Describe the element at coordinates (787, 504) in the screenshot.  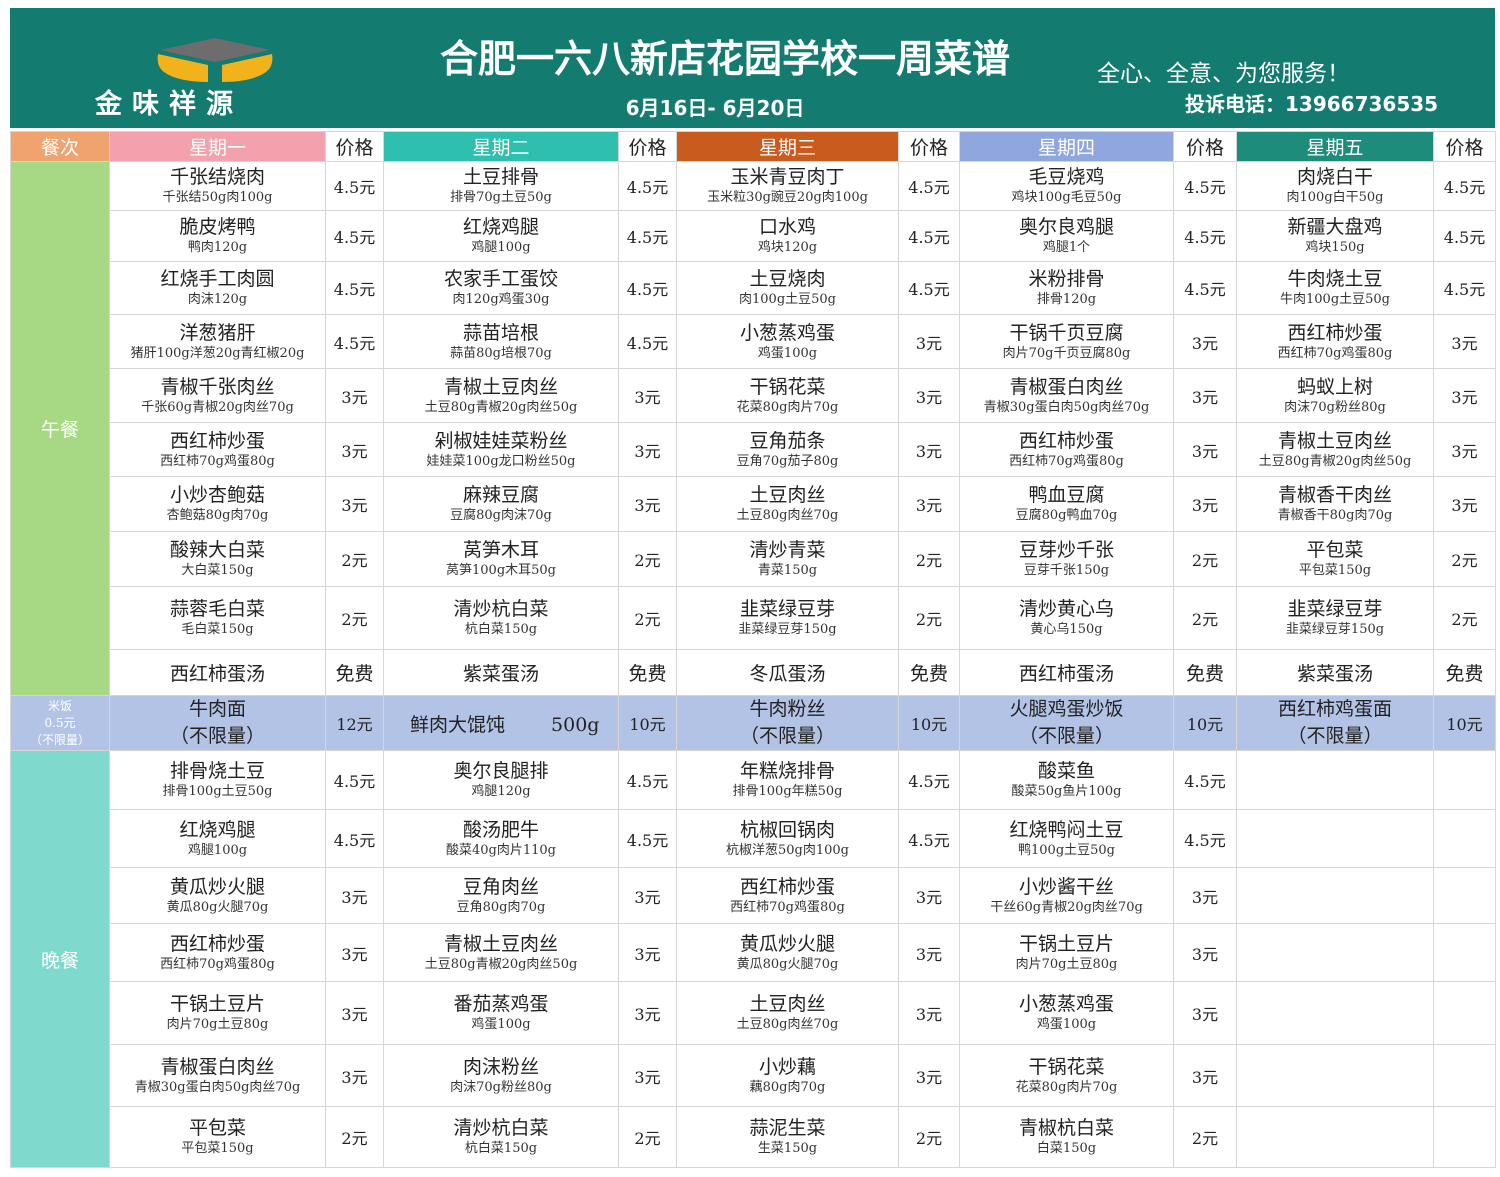
I see `dish-cell: 土豆肉丝 土豆80g肉丝70g` at that location.